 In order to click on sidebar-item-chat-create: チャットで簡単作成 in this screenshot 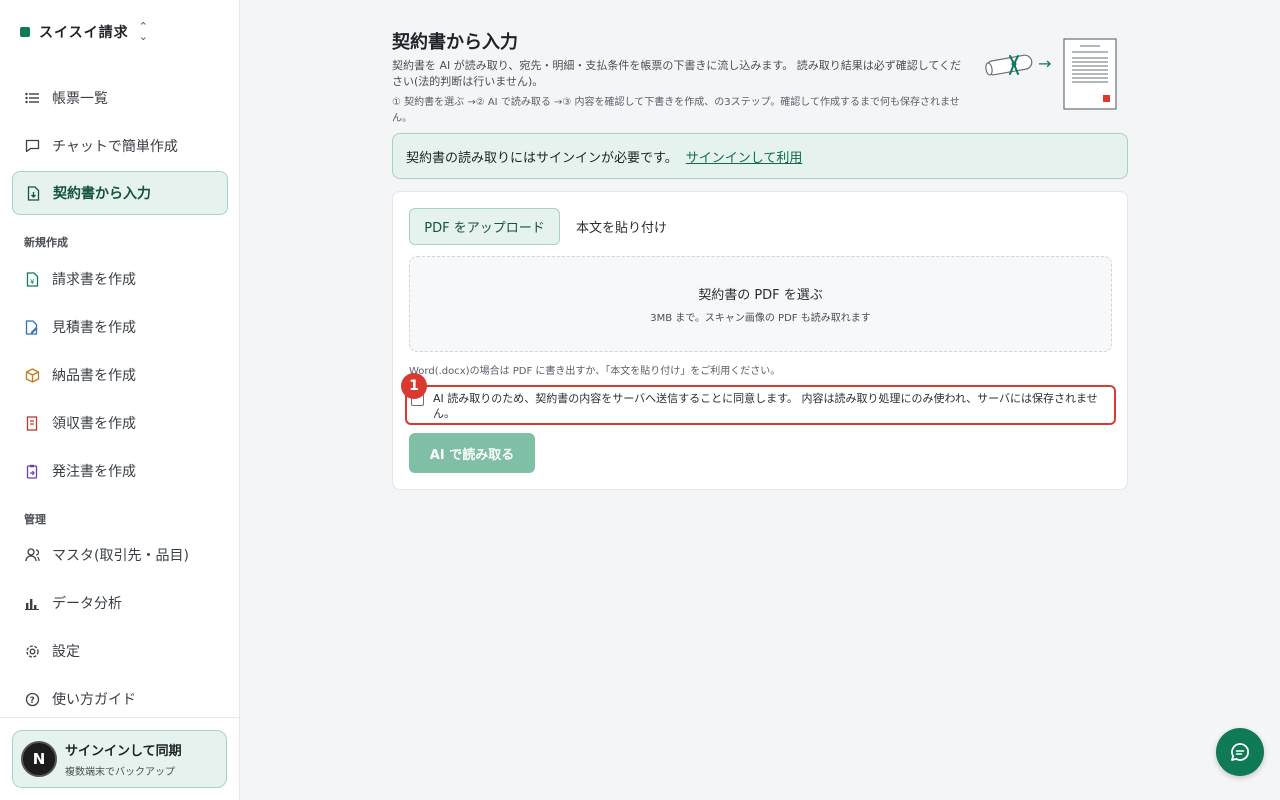, I will do `click(120, 146)`.